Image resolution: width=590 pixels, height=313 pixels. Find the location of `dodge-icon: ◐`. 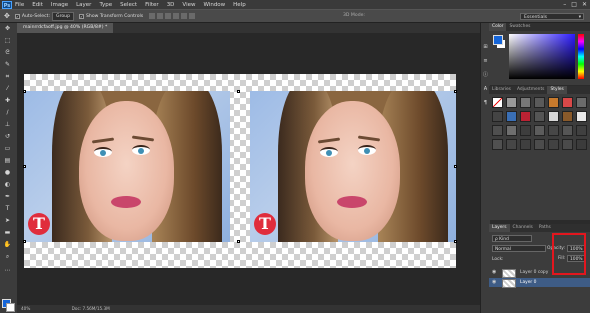

dodge-icon: ◐ is located at coordinates (7, 185).